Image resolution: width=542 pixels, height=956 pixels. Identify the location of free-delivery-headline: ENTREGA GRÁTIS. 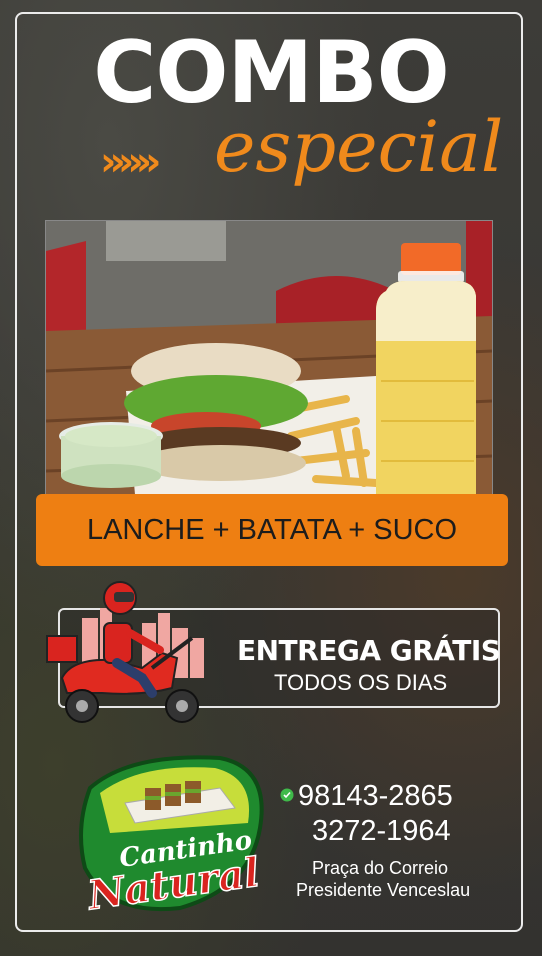
(369, 650).